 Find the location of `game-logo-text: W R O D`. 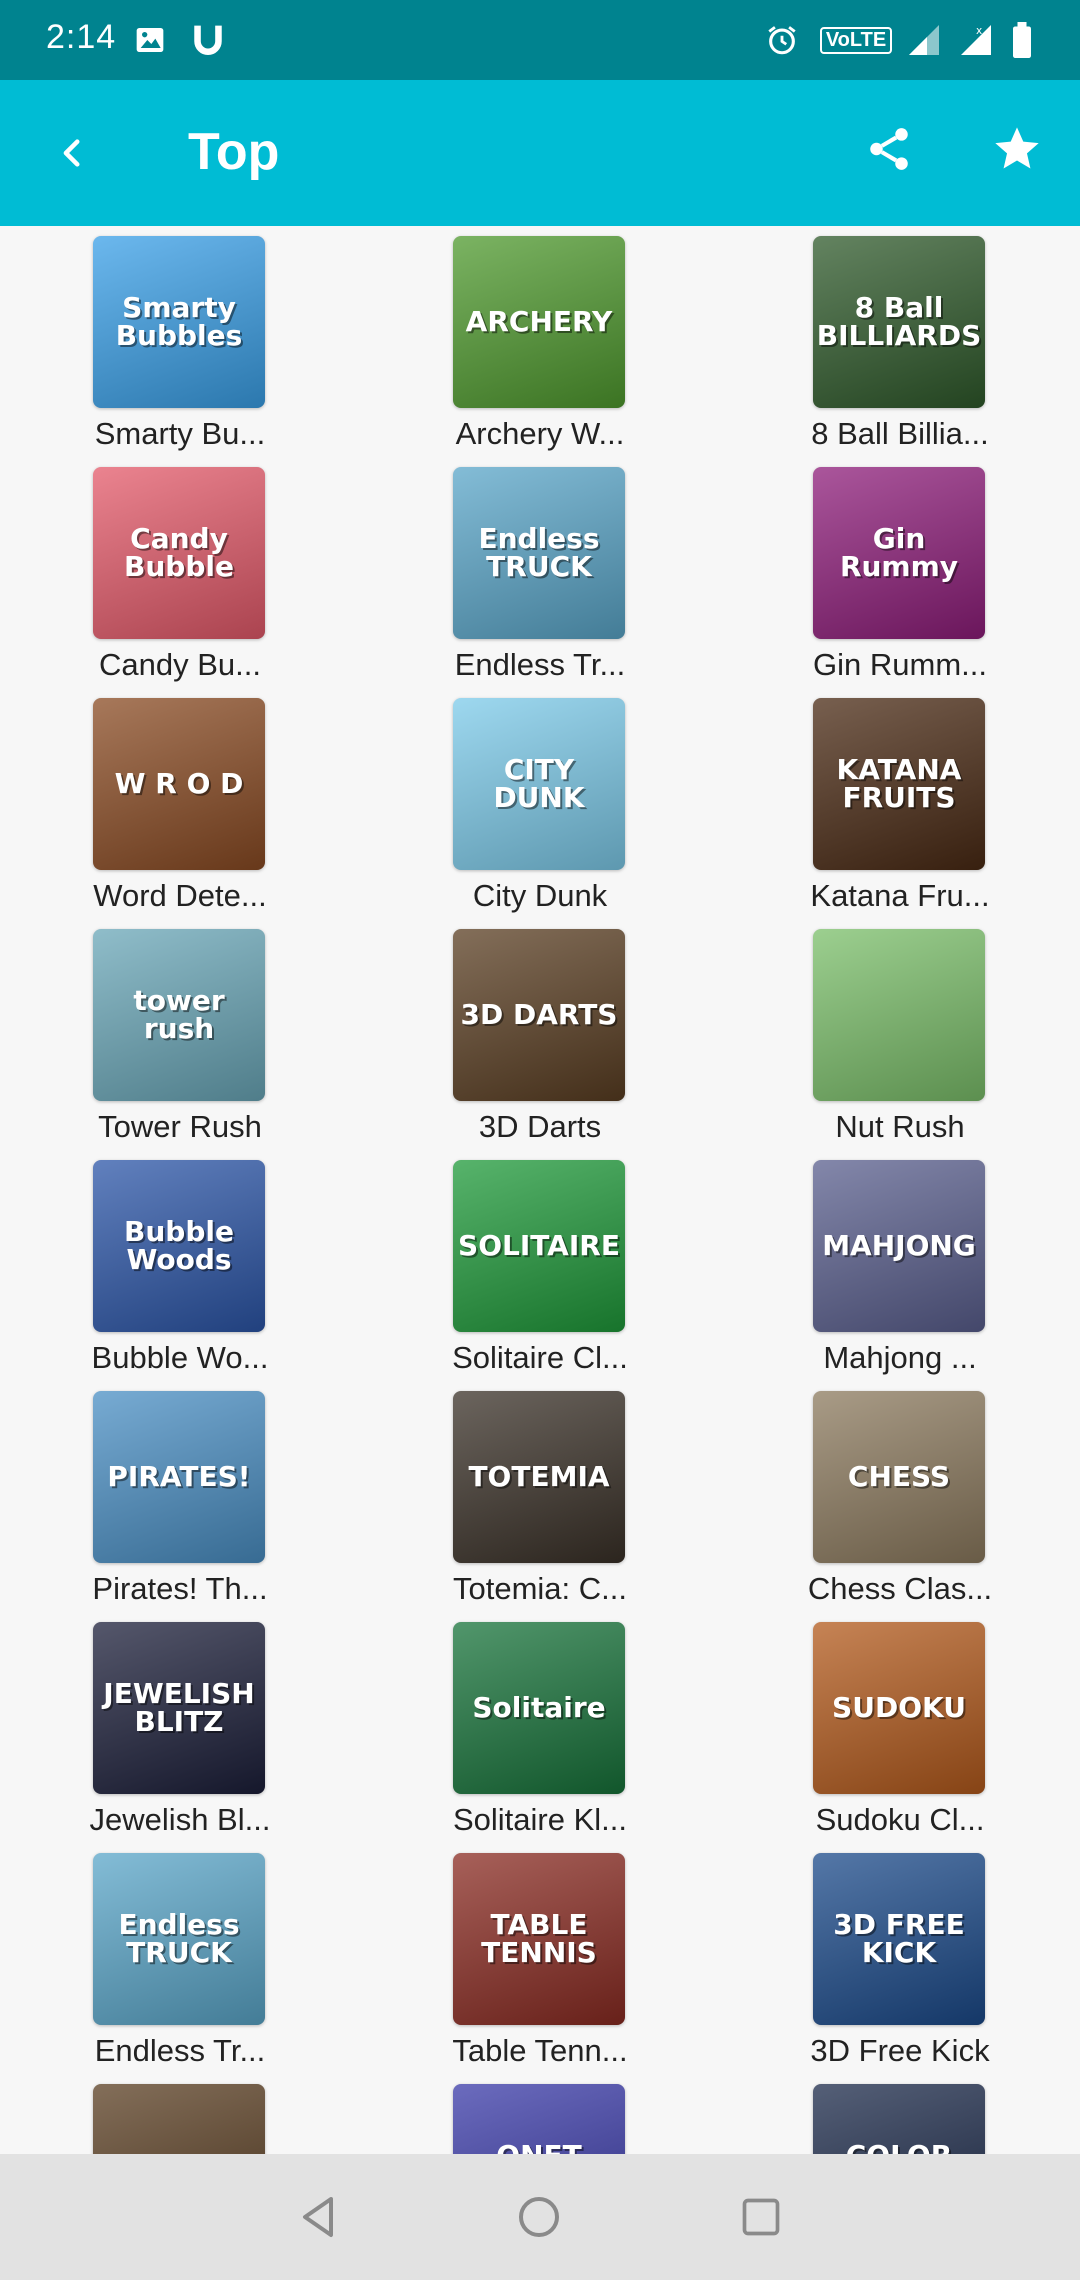

game-logo-text: W R O D is located at coordinates (179, 783).